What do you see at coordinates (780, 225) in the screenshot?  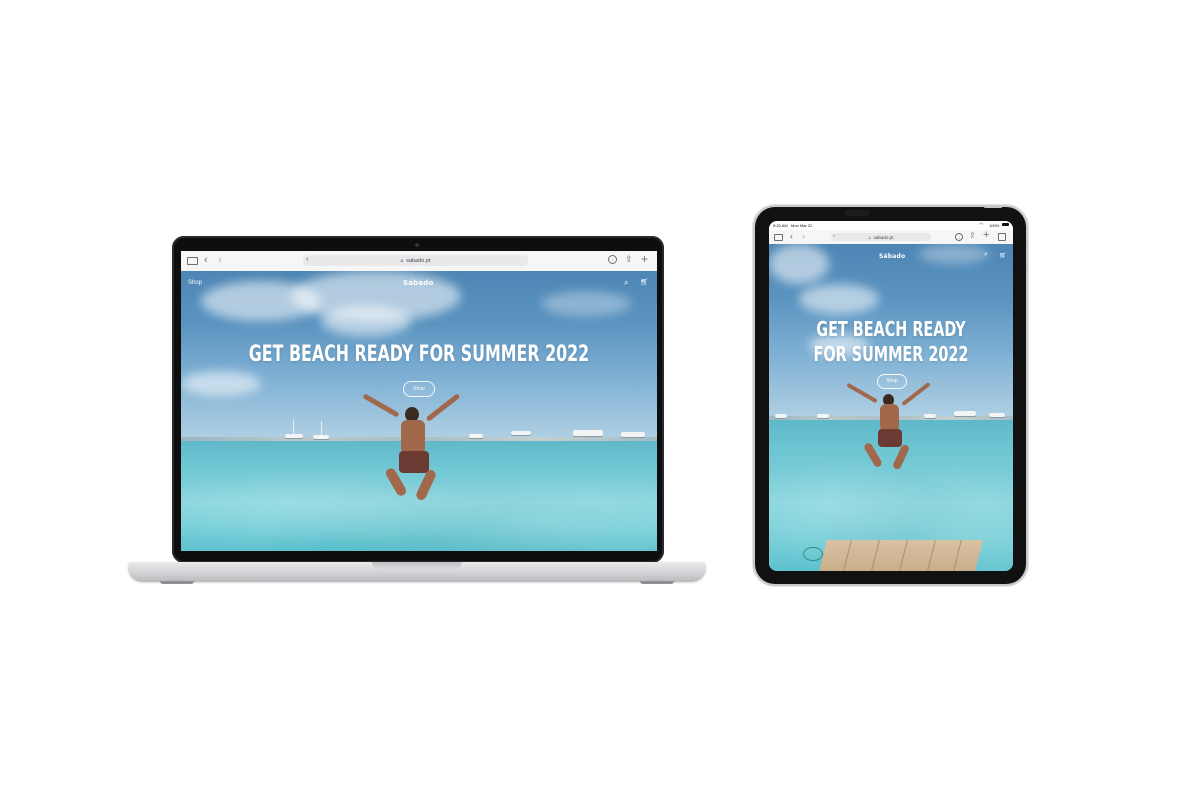 I see `status-time: 9:20 AM` at bounding box center [780, 225].